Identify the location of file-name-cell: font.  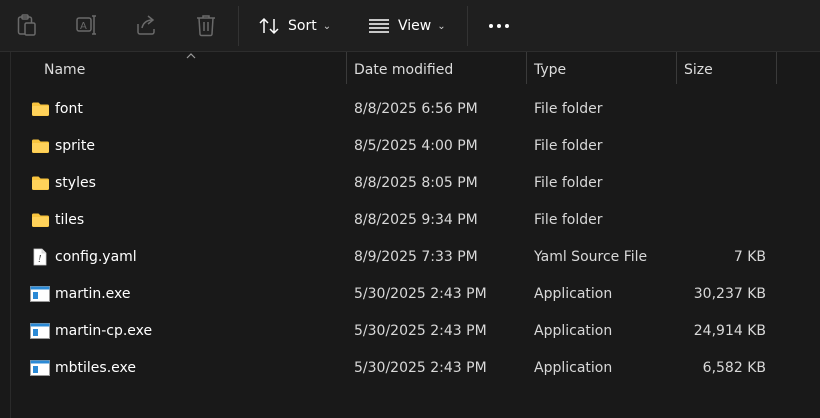
(56, 109).